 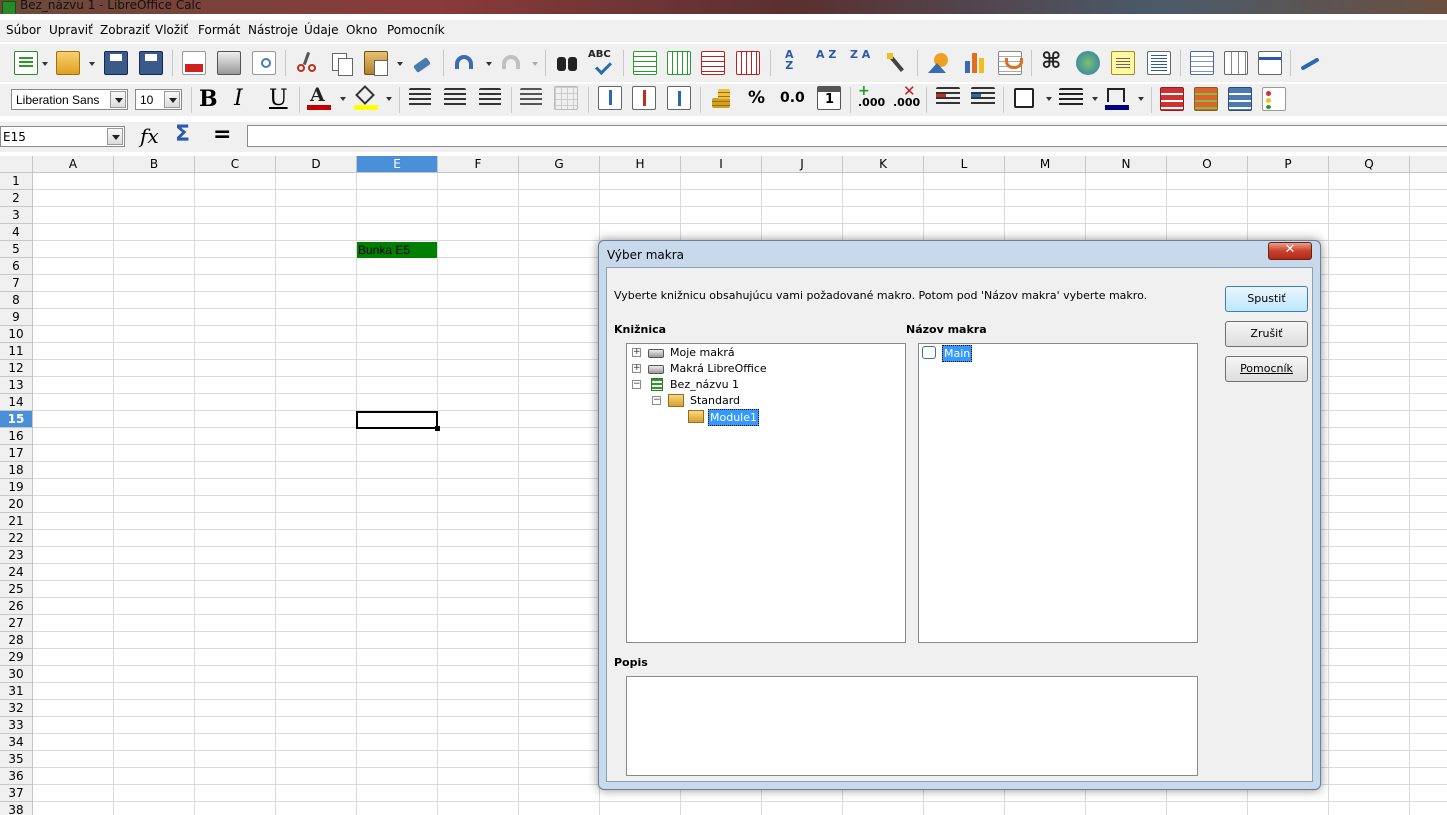 What do you see at coordinates (883, 164) in the screenshot?
I see `column-header-k: K` at bounding box center [883, 164].